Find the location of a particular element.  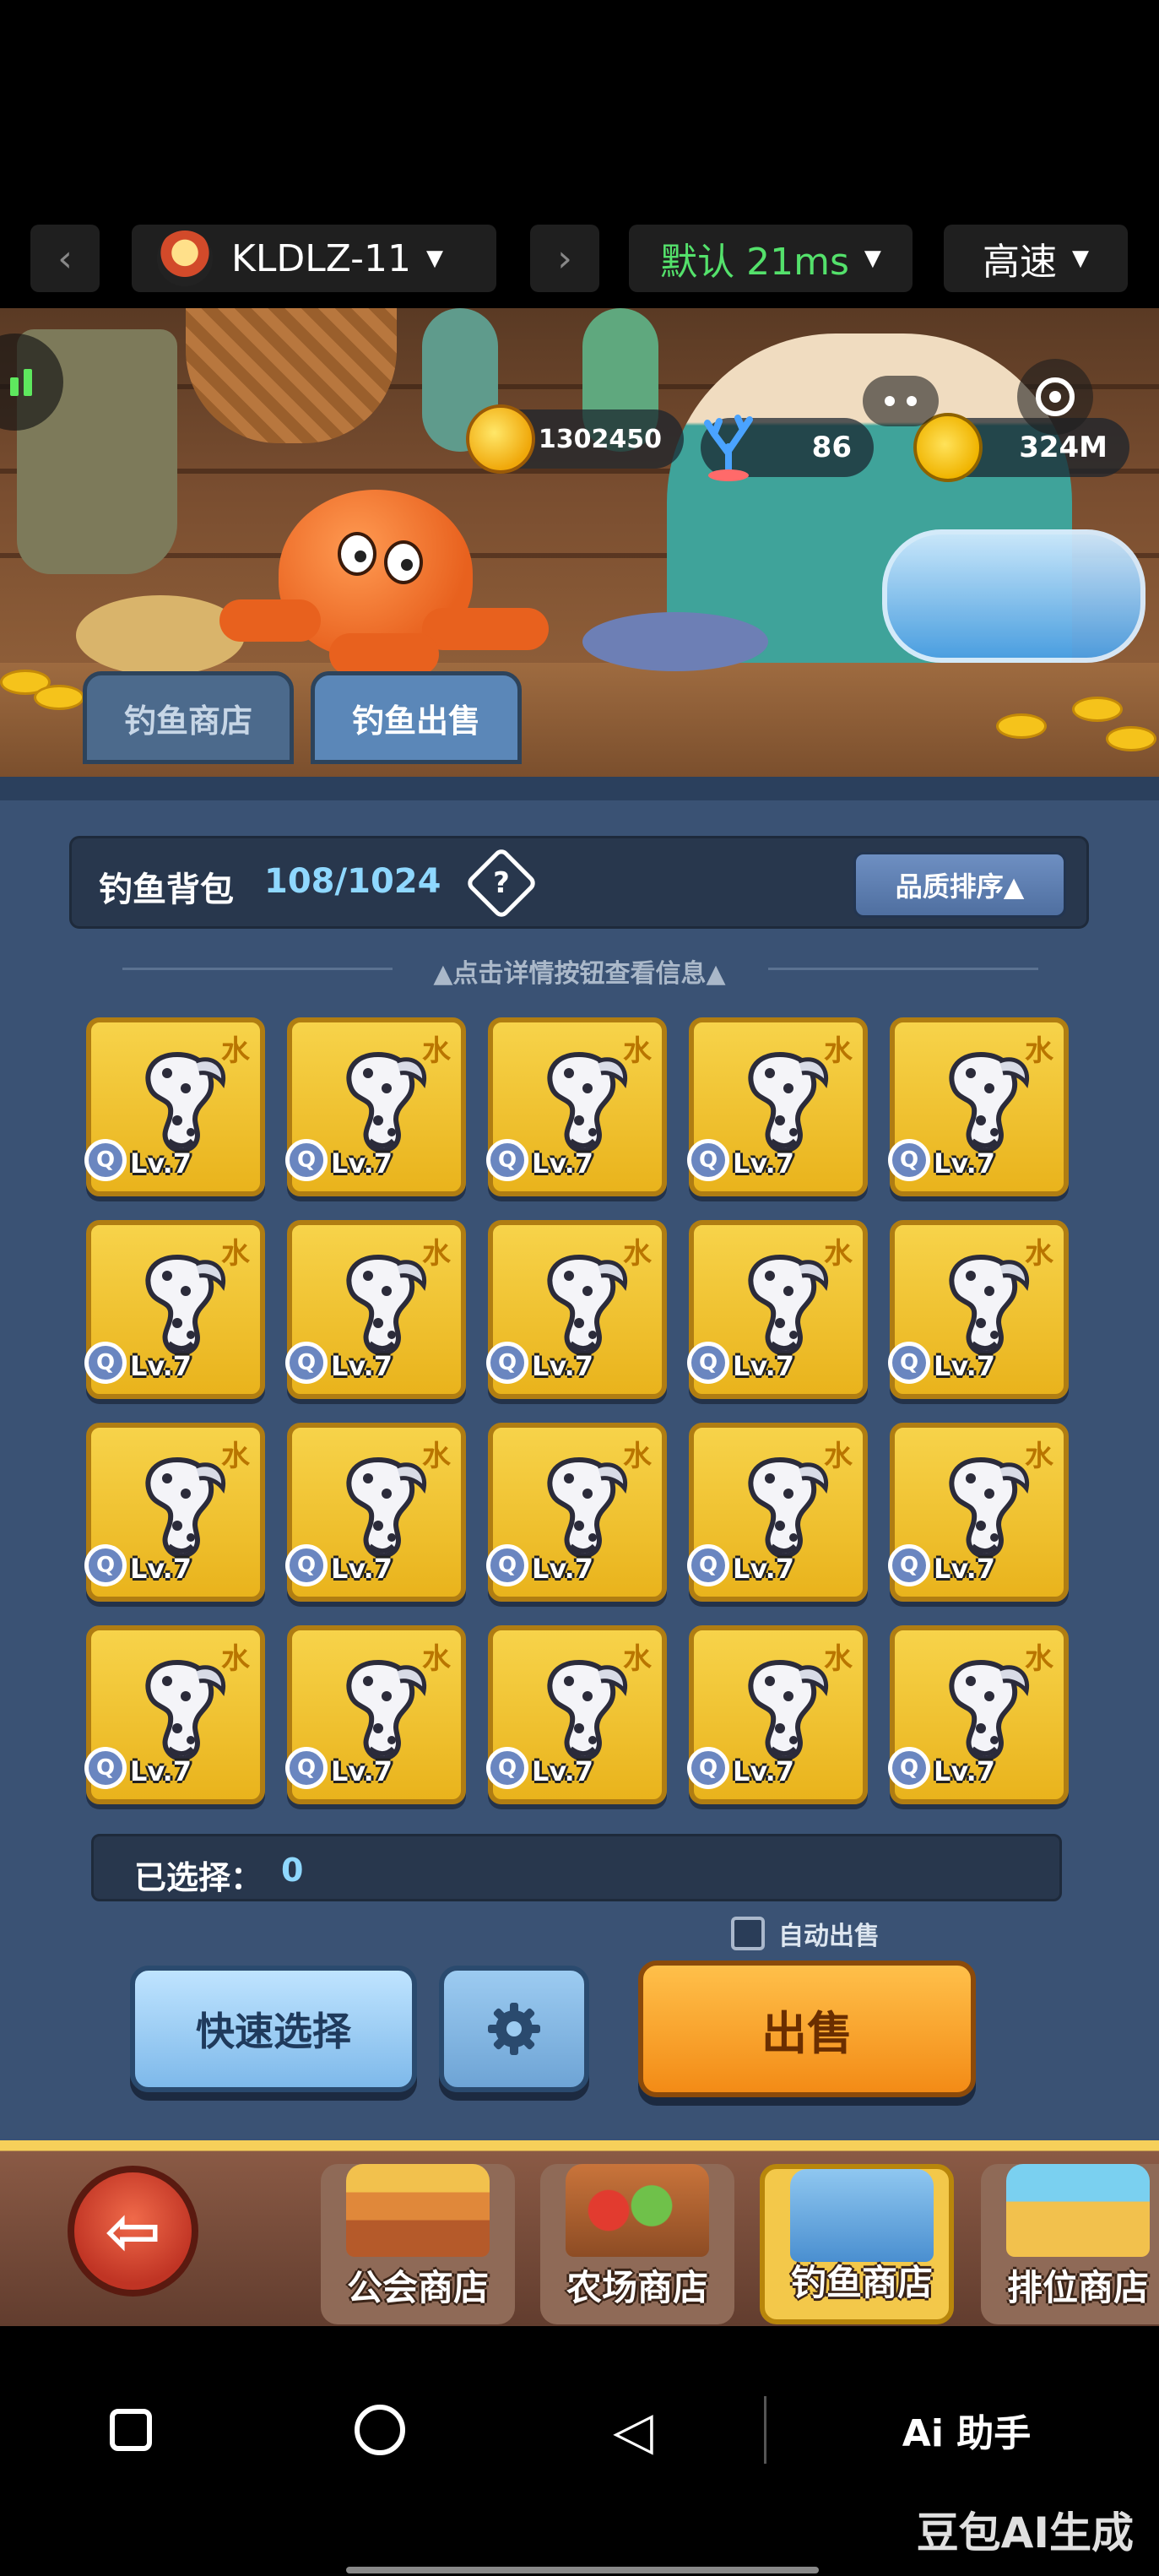

coral-amount: 86 is located at coordinates (831, 448).